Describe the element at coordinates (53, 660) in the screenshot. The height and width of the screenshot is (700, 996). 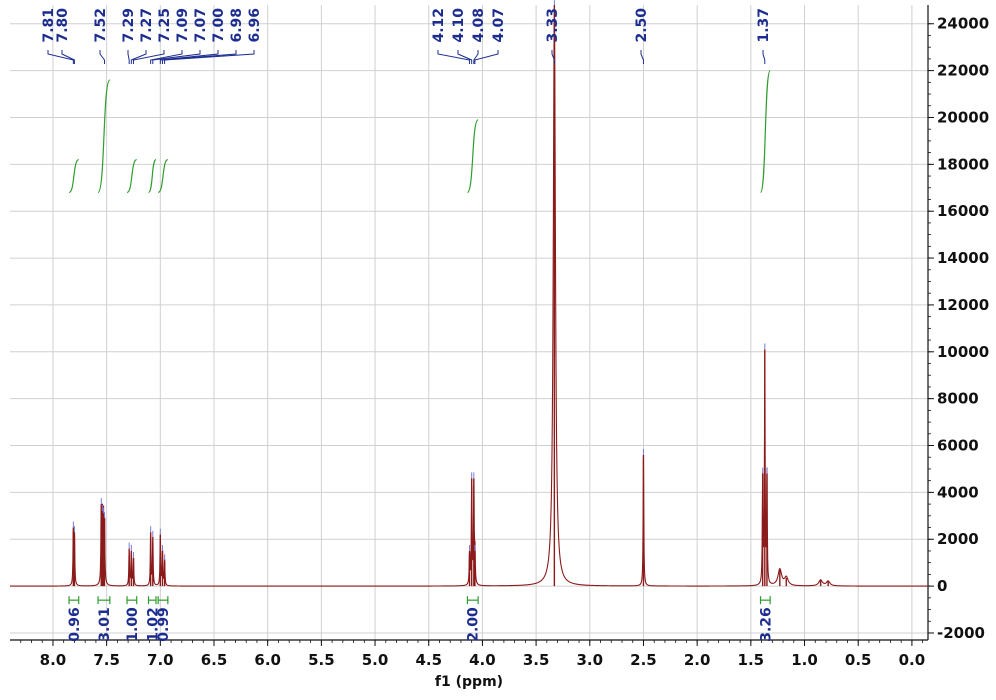
I see `x-tick-label: 8.0` at that location.